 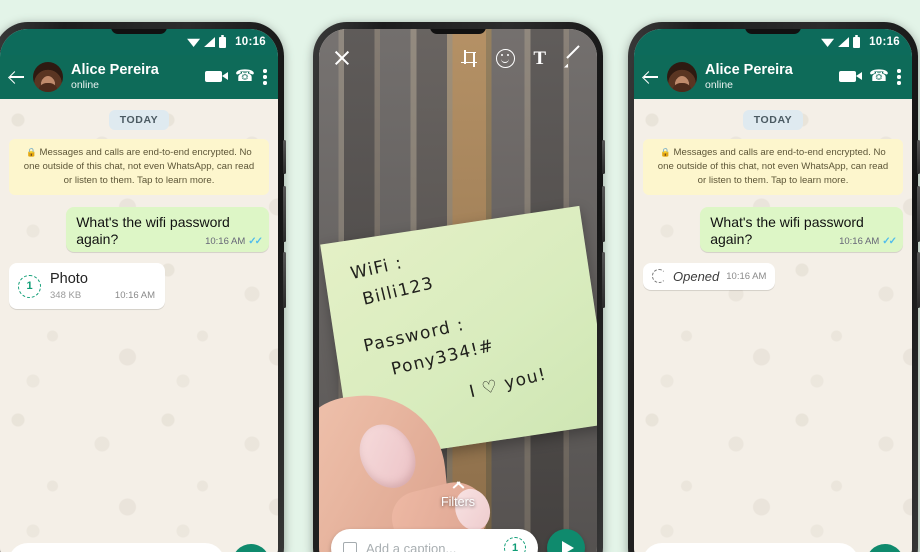 What do you see at coordinates (506, 58) in the screenshot?
I see `sticker-icon` at bounding box center [506, 58].